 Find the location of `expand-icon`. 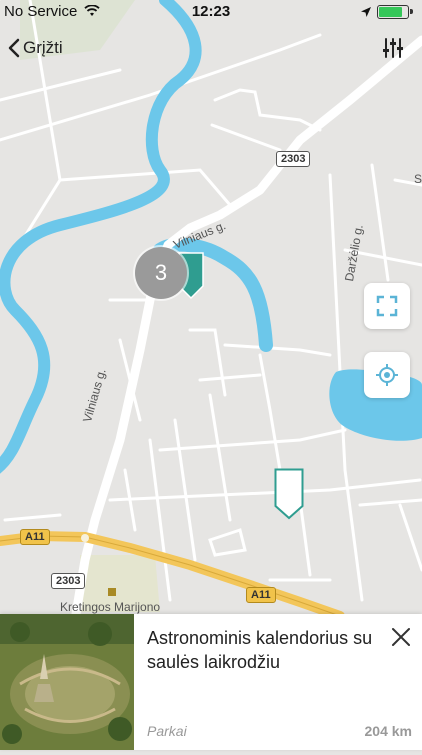

expand-icon is located at coordinates (387, 306).